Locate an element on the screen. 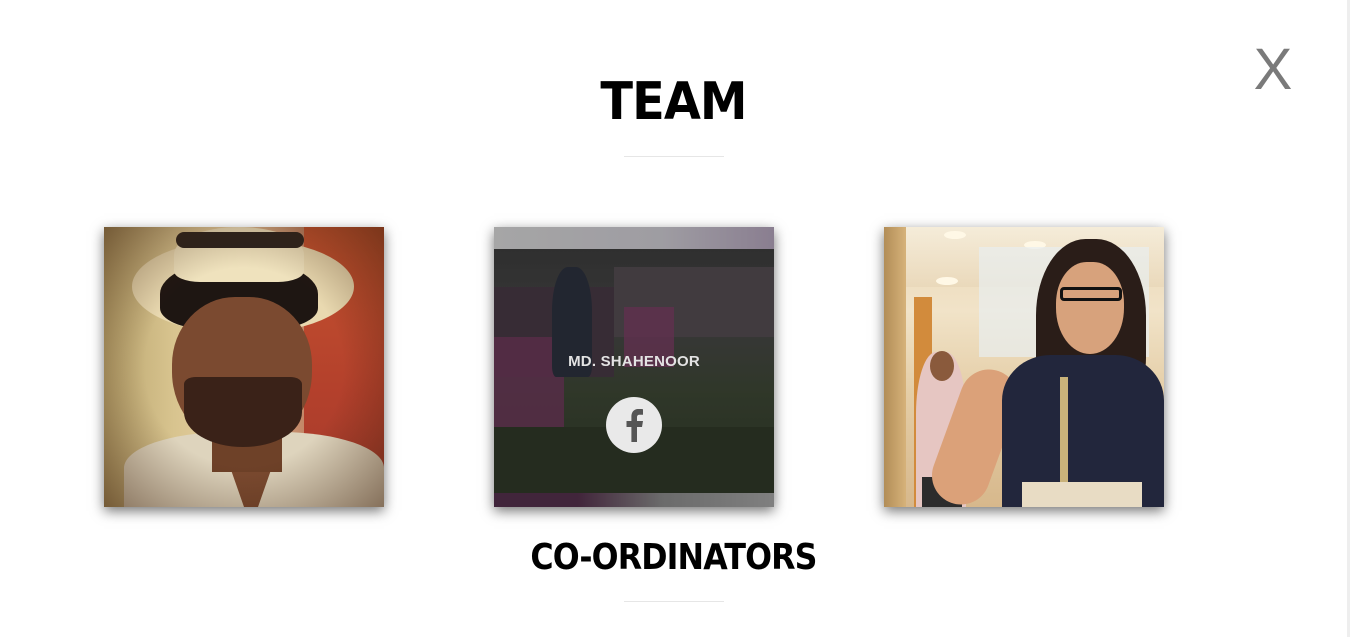 The height and width of the screenshot is (637, 1350). team-member-name: MD. SHAHENOOR is located at coordinates (634, 361).